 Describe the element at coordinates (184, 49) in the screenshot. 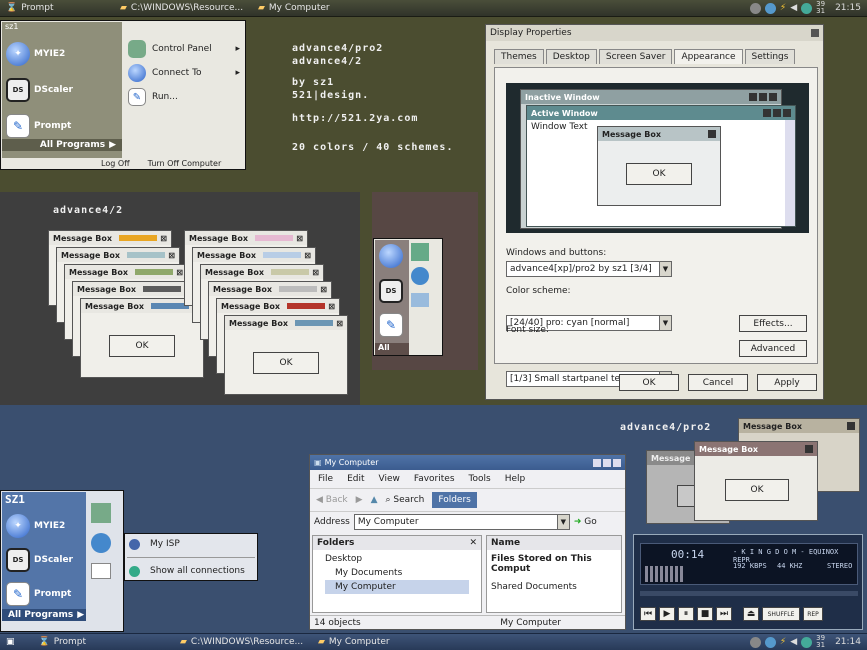

I see `start-item-control-panel: Control Panel ▸` at that location.